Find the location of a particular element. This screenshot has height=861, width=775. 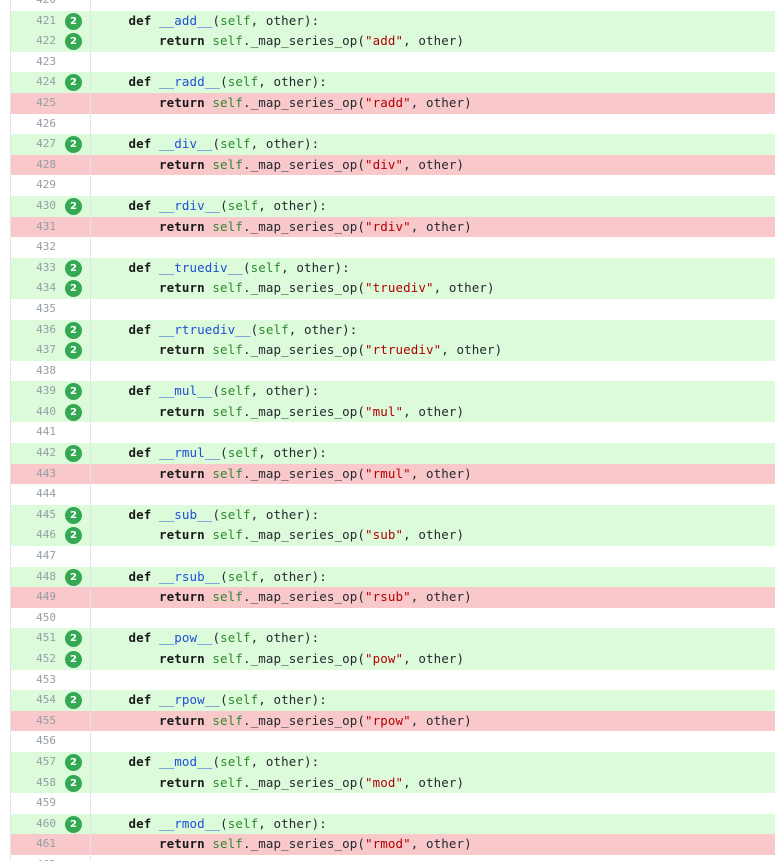

function-name-token: __mul__ is located at coordinates (186, 391).